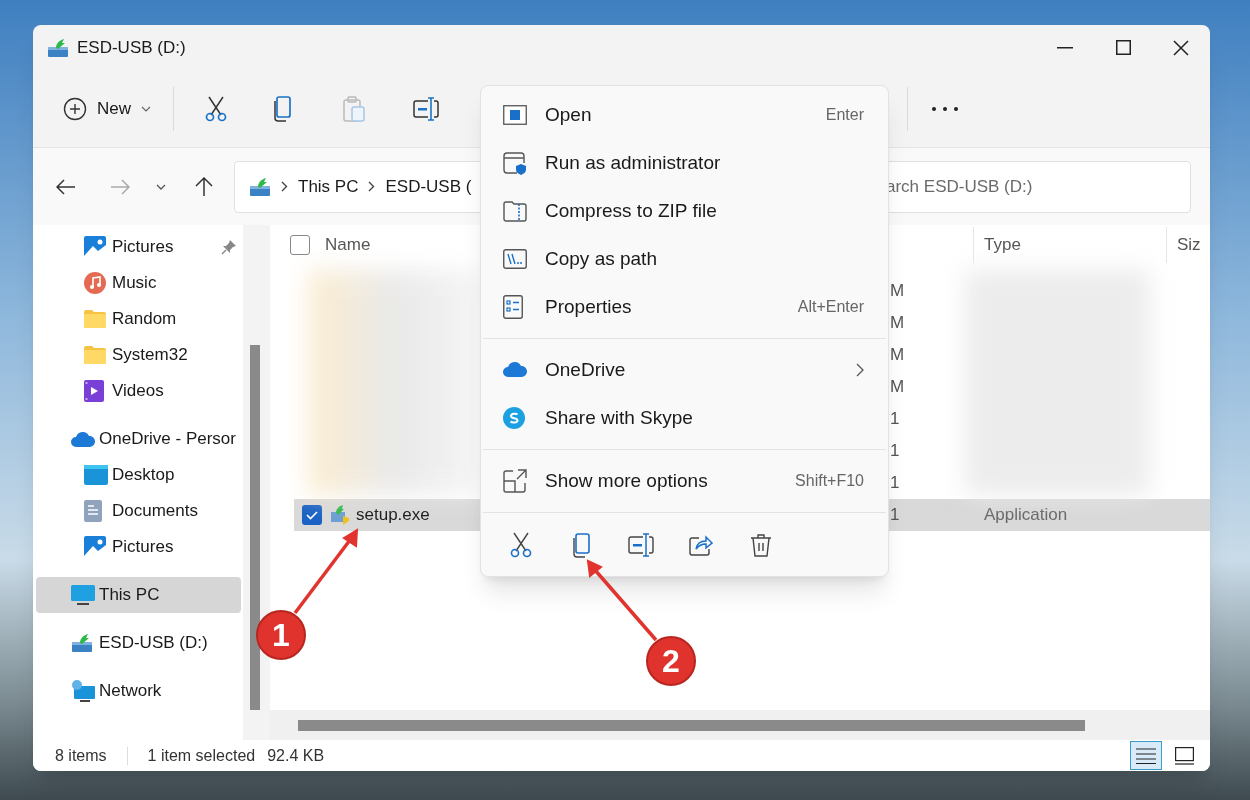  I want to click on new-button: New, so click(107, 108).